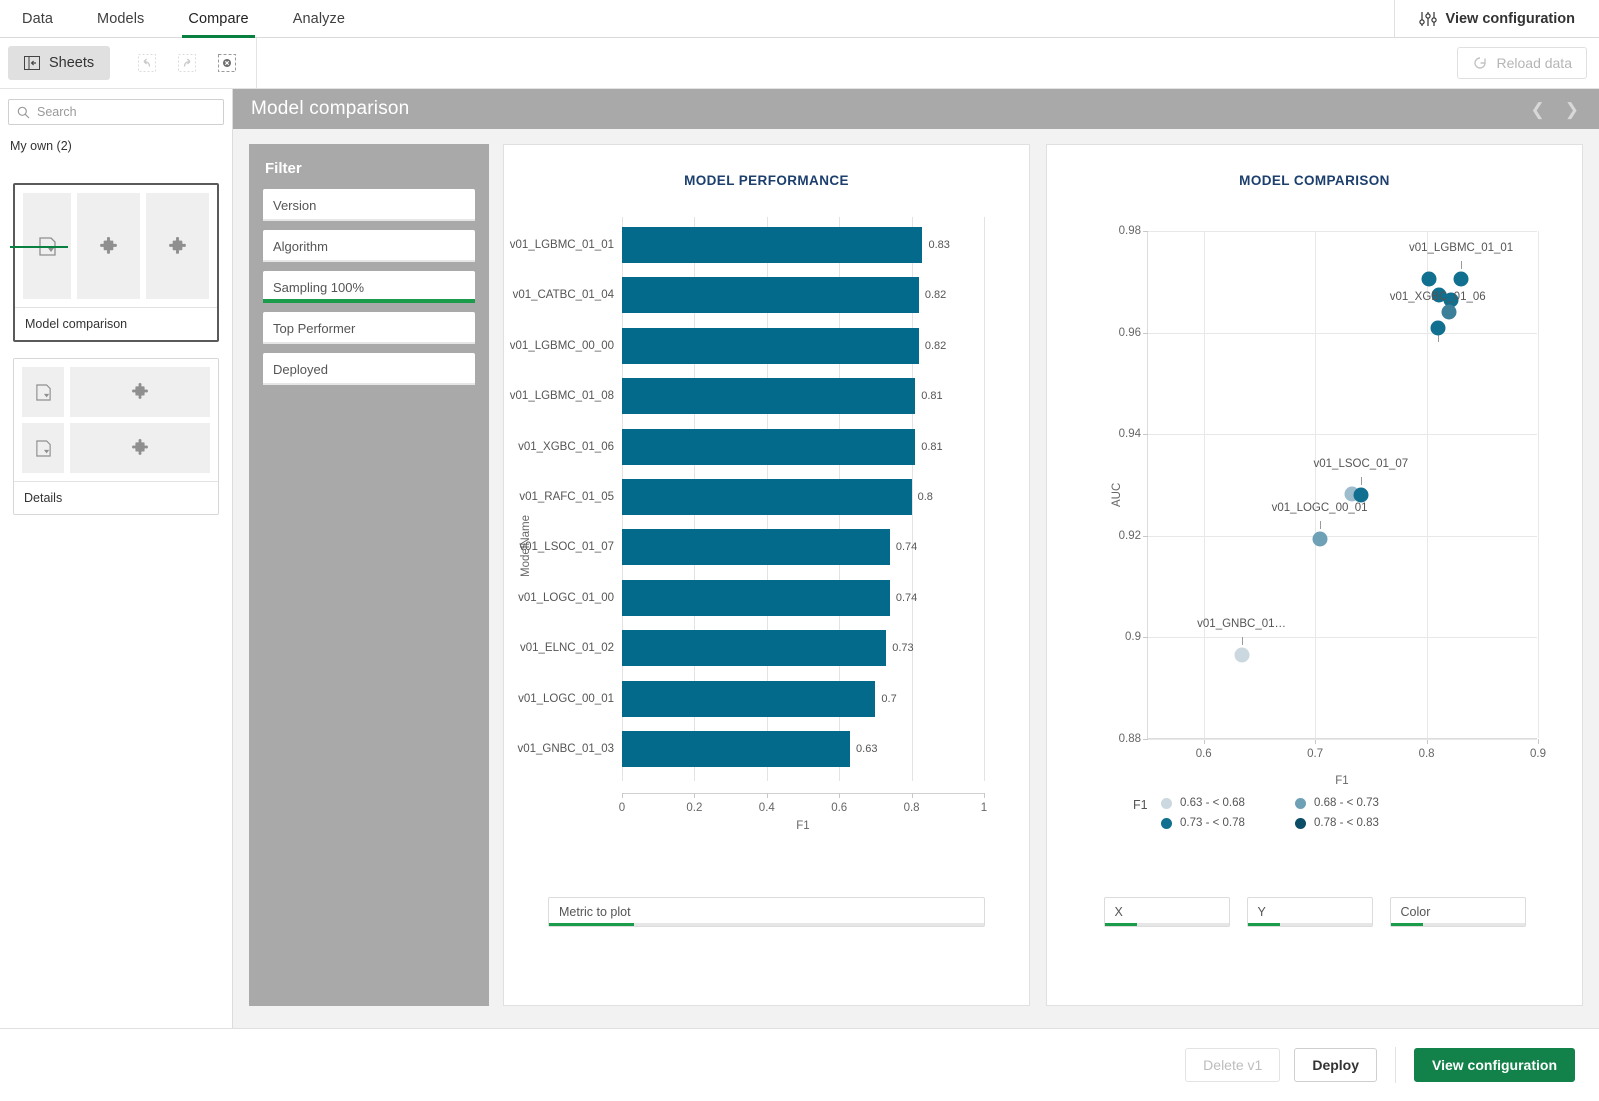  Describe the element at coordinates (23, 112) in the screenshot. I see `search-icon` at that location.